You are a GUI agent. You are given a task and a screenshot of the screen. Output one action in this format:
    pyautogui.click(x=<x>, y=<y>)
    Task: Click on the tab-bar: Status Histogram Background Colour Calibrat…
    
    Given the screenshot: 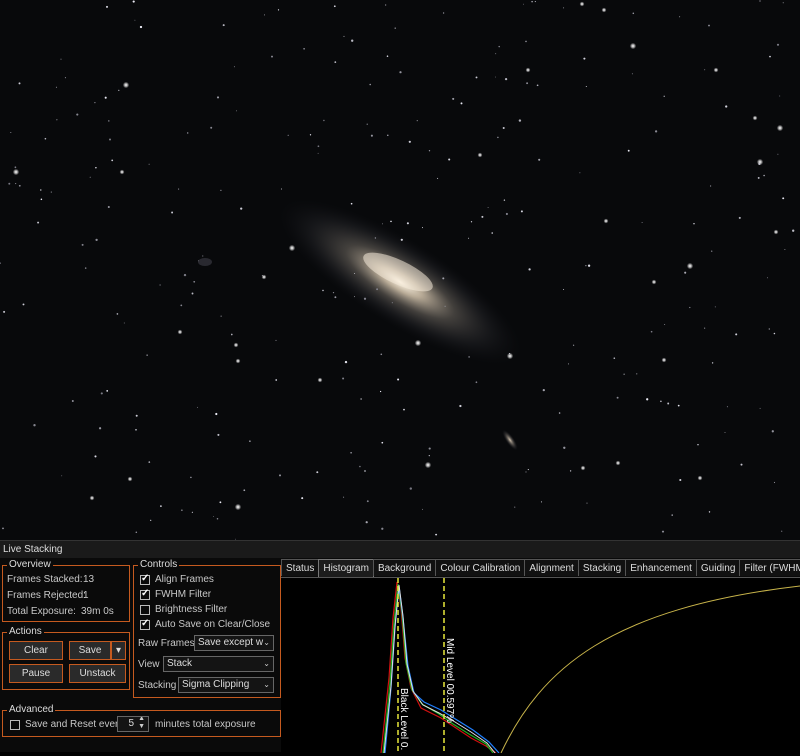 What is the action you would take?
    pyautogui.click(x=540, y=568)
    